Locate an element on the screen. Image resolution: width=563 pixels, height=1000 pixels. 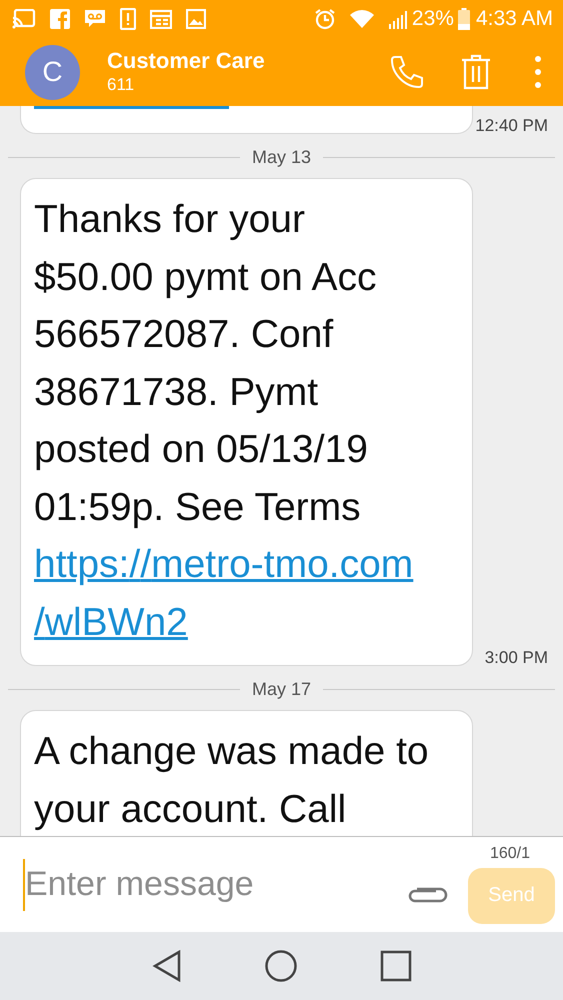
contact-number: 611 is located at coordinates (121, 85).